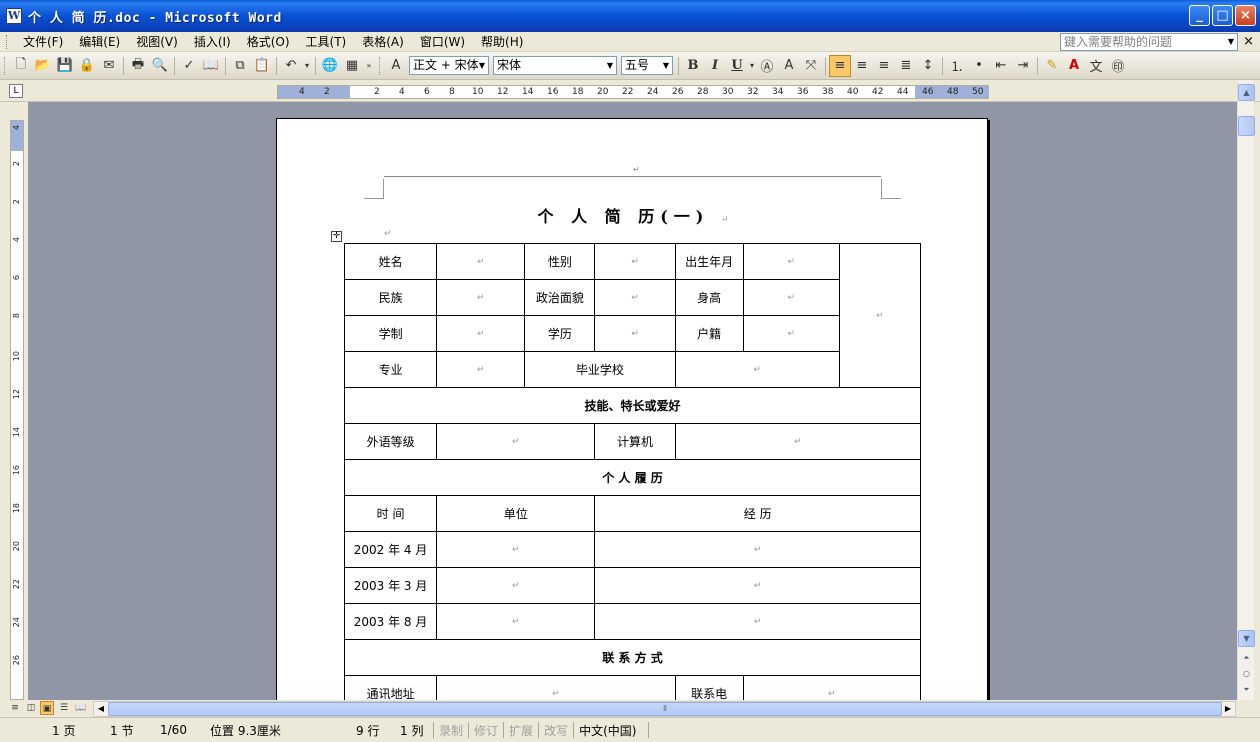 The height and width of the screenshot is (742, 1260). I want to click on vertical-ruler: 4 2 2 4 6 8 10 12 14 16 18 20 22 24 26, so click(17, 410).